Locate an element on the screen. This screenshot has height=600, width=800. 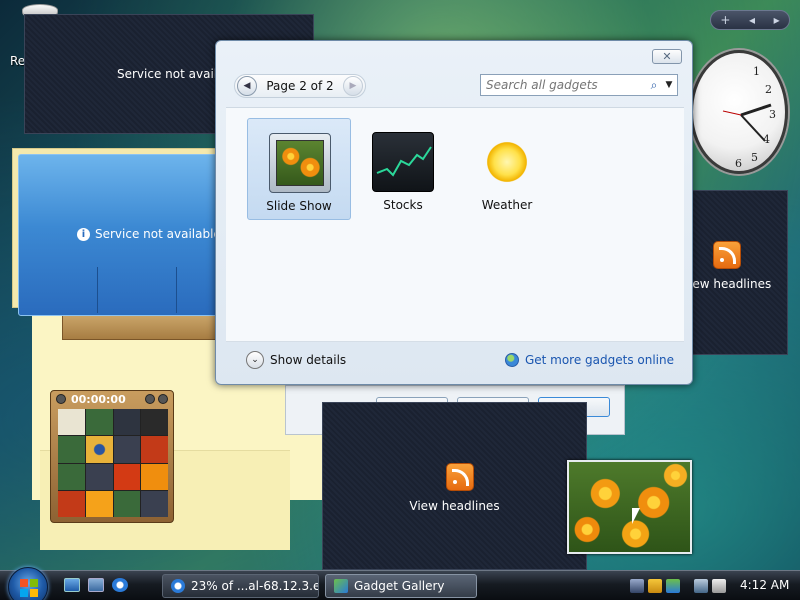
sidebar-icon is located at coordinates (673, 586).